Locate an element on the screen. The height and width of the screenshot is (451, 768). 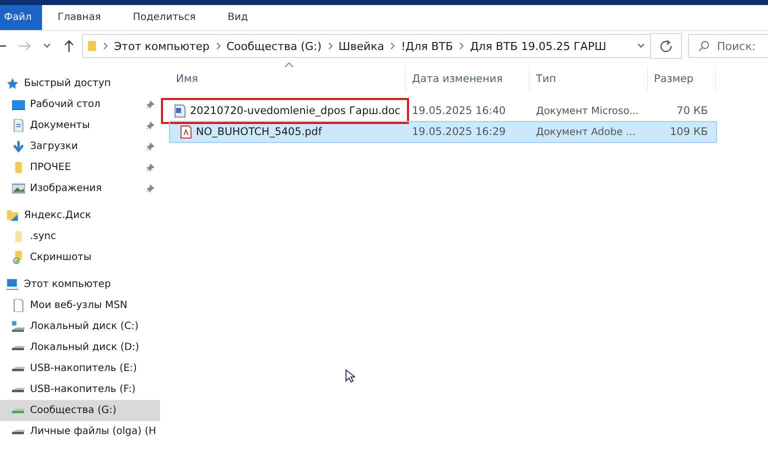
sidebar-item: Яндекс.Диск is located at coordinates (80, 215).